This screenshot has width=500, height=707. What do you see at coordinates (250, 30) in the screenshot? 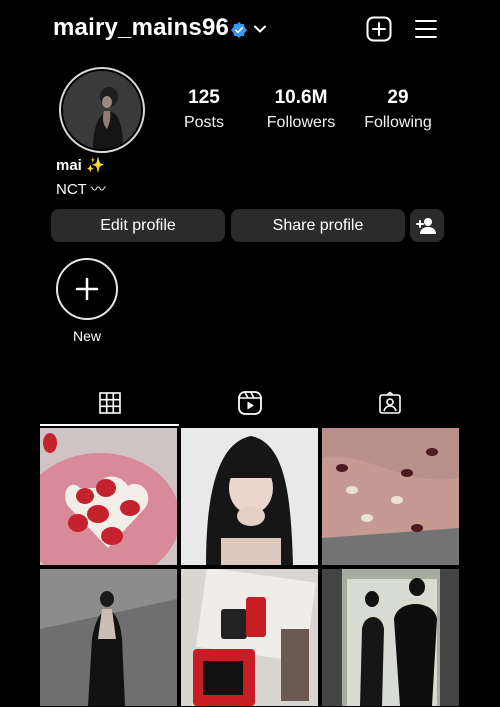
I see `profile-header: mairy_mains96` at bounding box center [250, 30].